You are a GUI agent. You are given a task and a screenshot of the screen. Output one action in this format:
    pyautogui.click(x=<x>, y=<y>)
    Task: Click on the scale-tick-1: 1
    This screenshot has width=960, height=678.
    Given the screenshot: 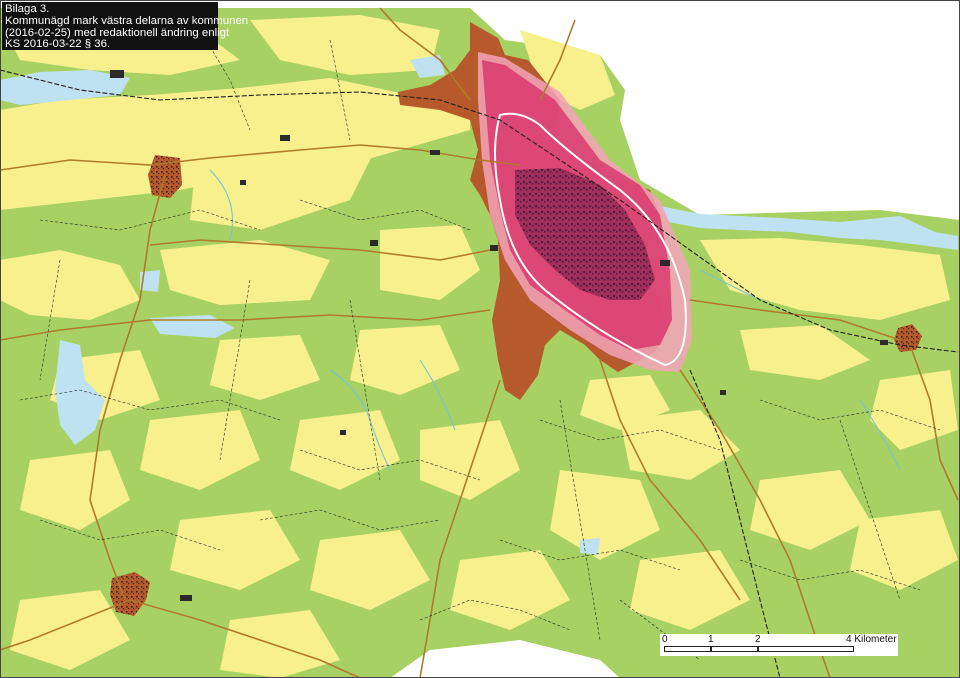 What is the action you would take?
    pyautogui.click(x=711, y=639)
    